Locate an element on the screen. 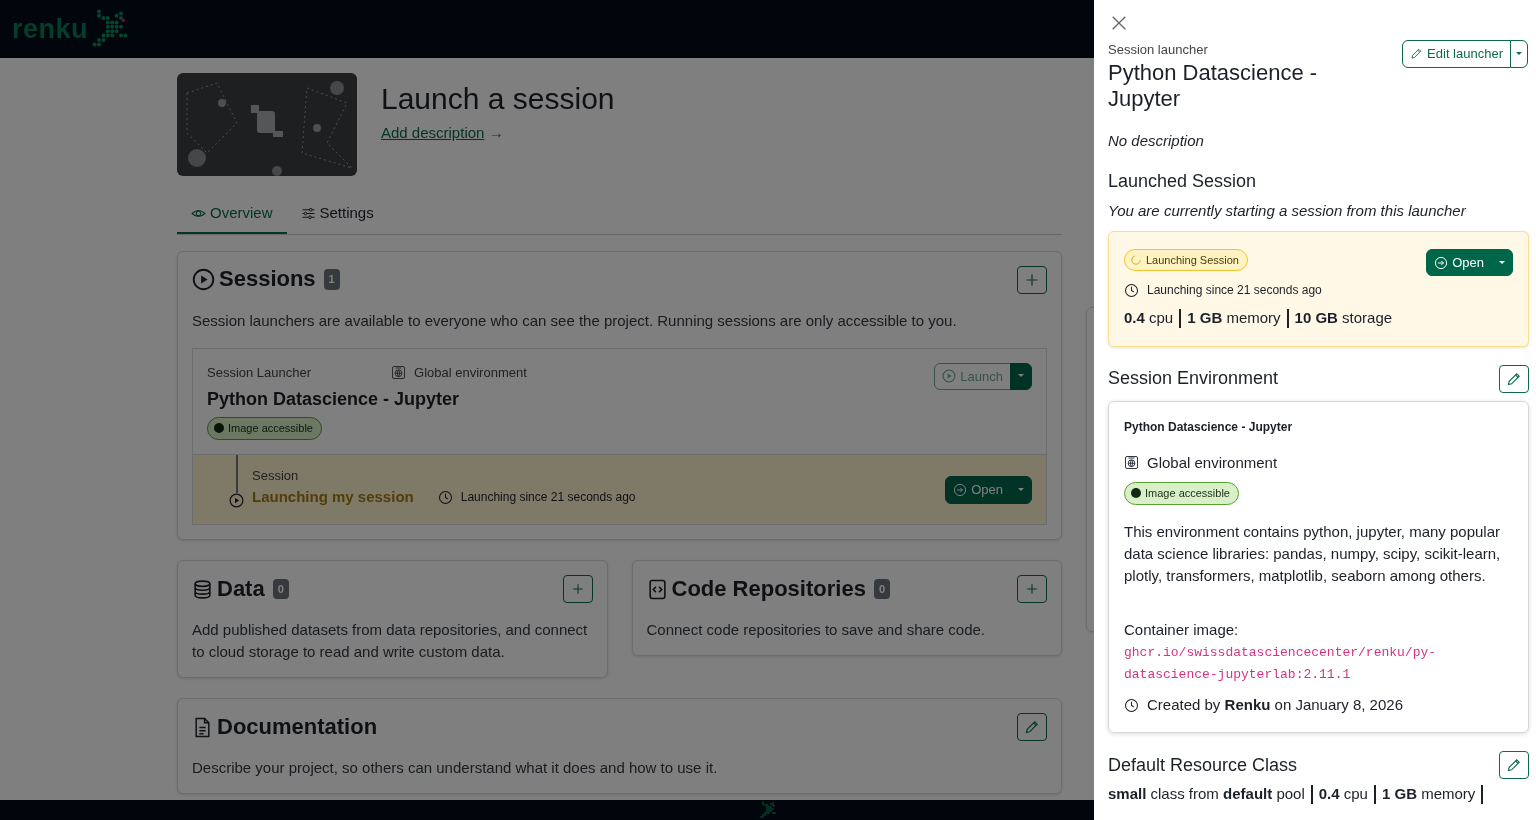 The width and height of the screenshot is (1536, 820). section-description: Session launchers are available to everyone who can see the project. Running sessions are only accessible to you. is located at coordinates (575, 320).